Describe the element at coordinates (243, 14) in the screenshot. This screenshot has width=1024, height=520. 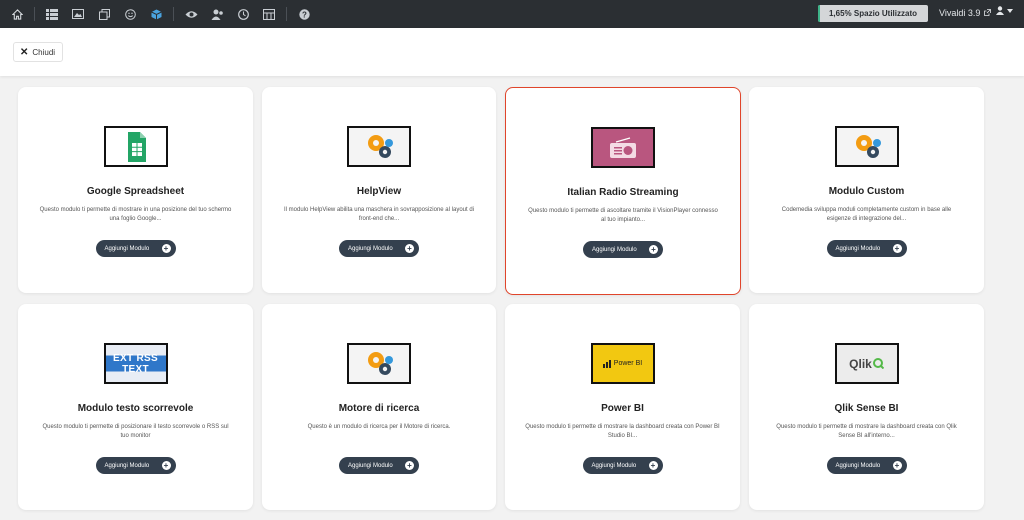
I see `clock-icon` at that location.